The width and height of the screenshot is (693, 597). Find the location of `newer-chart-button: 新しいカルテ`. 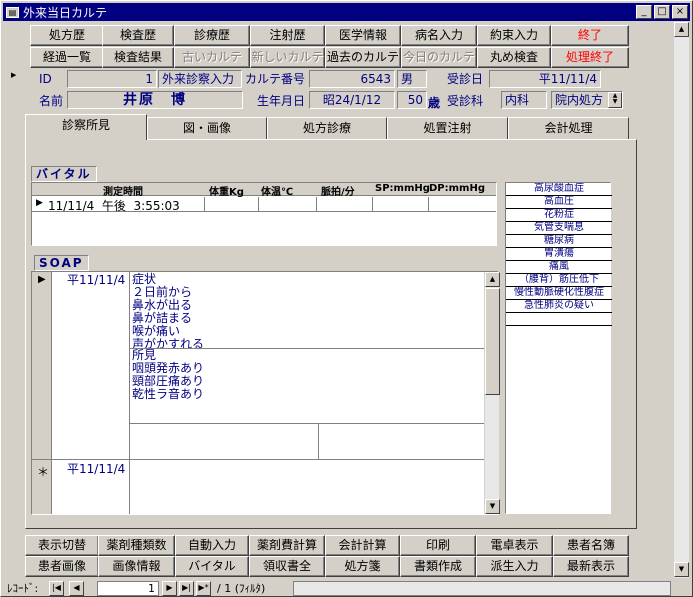

newer-chart-button: 新しいカルテ is located at coordinates (287, 57).